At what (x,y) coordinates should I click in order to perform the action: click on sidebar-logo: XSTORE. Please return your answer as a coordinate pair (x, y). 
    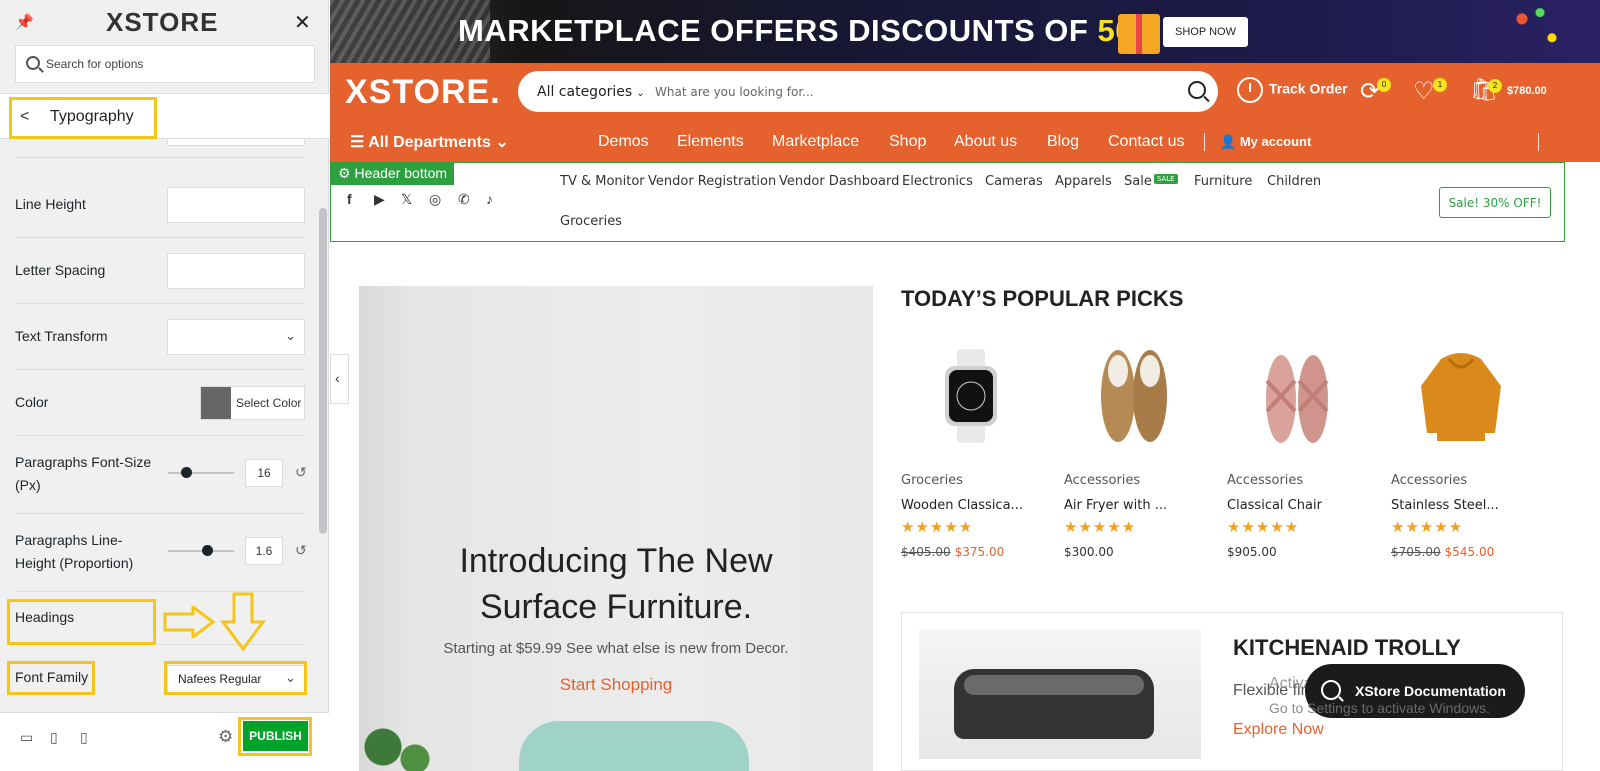
    Looking at the image, I should click on (162, 22).